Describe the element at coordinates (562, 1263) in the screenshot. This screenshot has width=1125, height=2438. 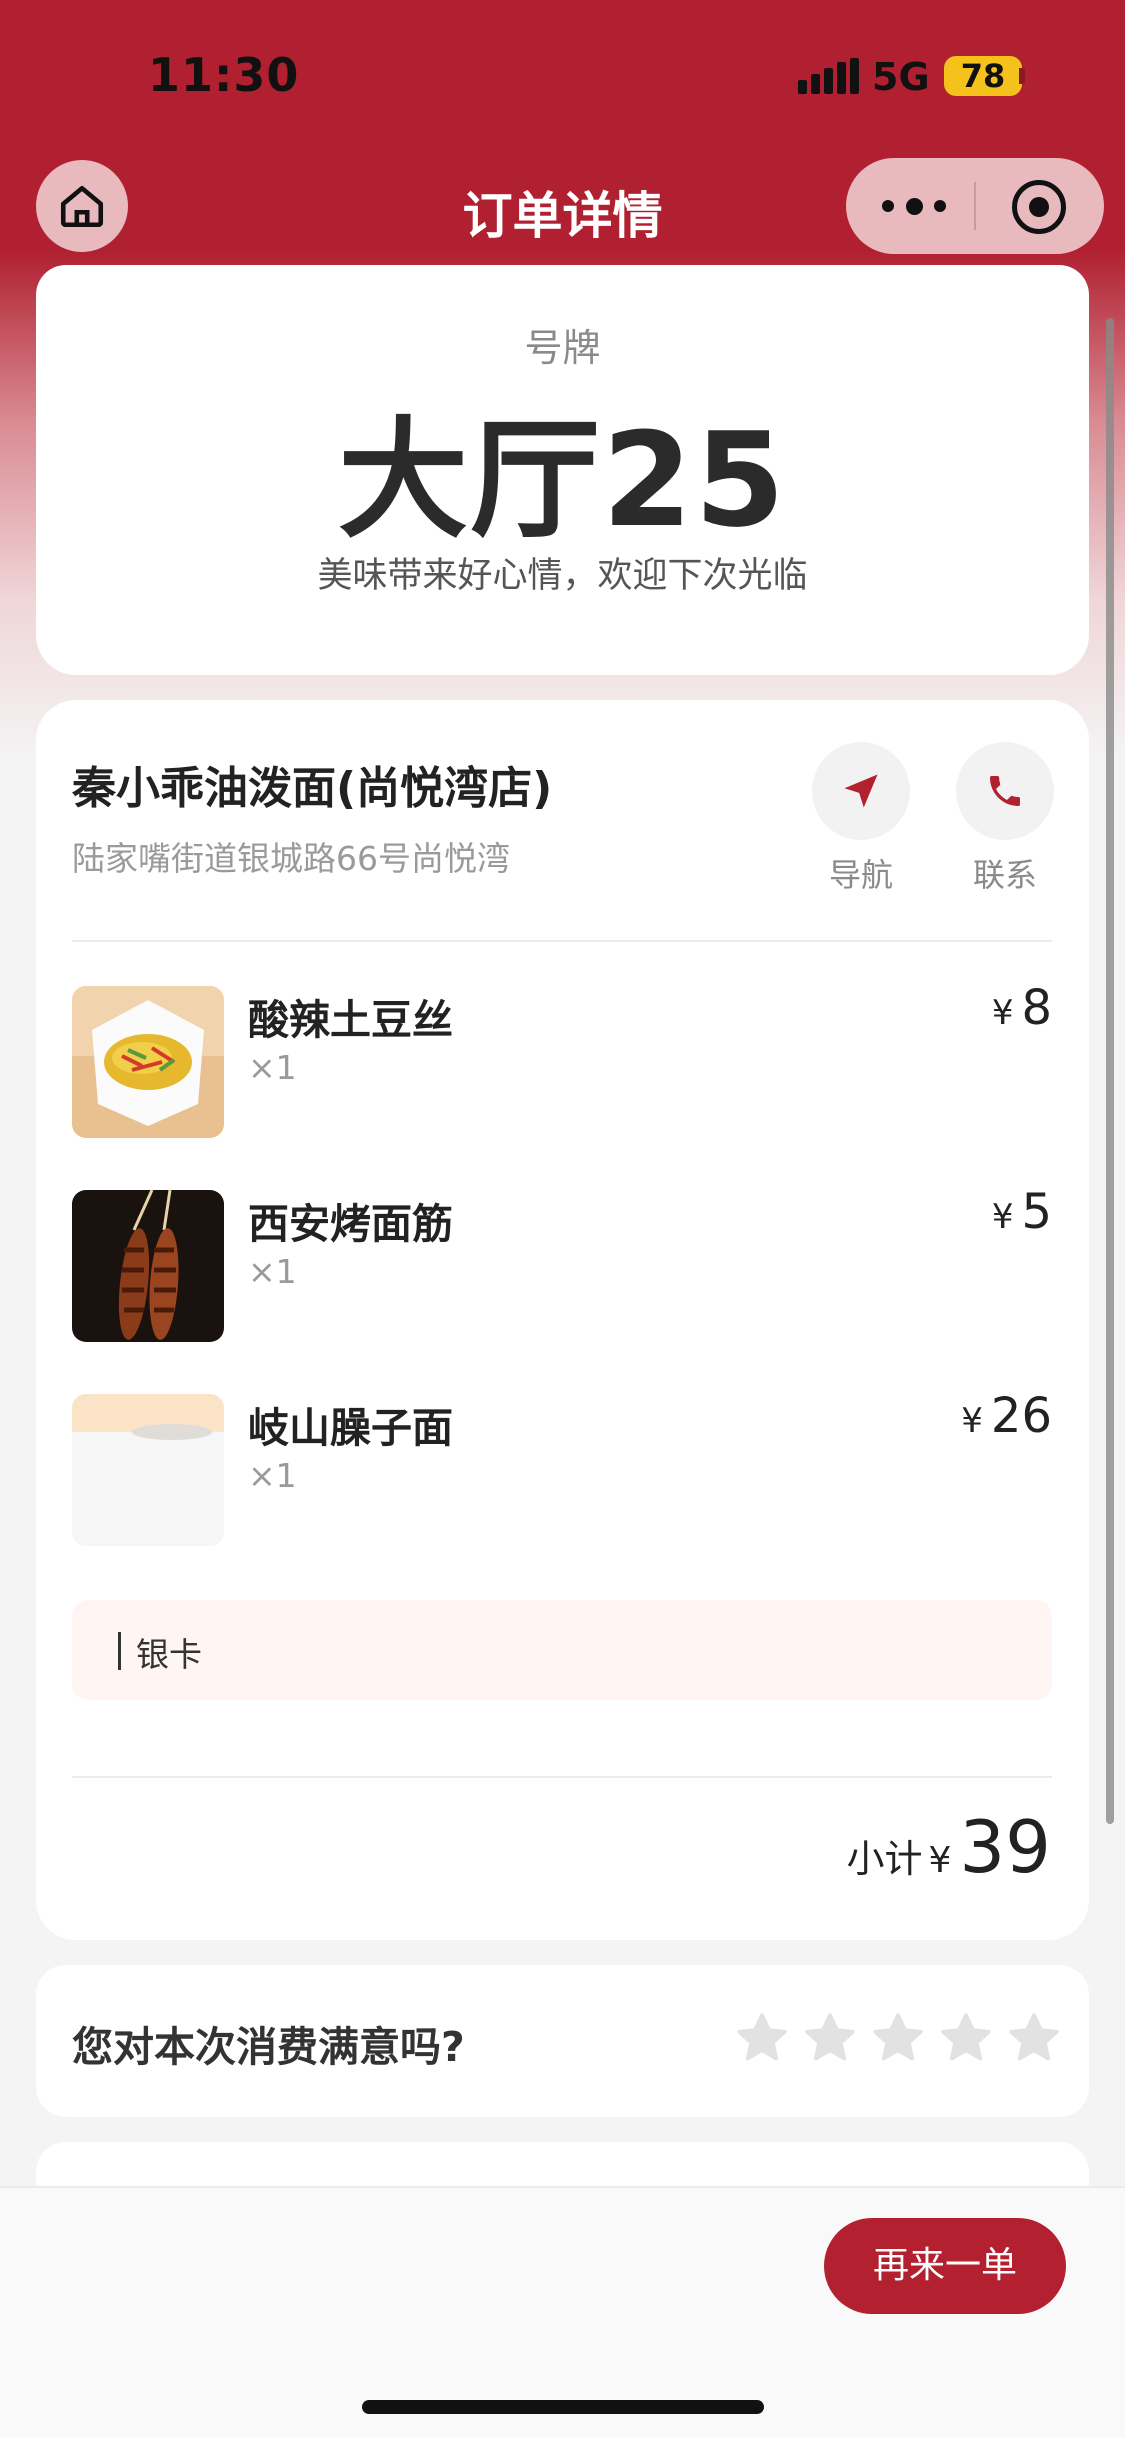
I see `order-item: 西安烤面筋 ×1 ¥5` at that location.